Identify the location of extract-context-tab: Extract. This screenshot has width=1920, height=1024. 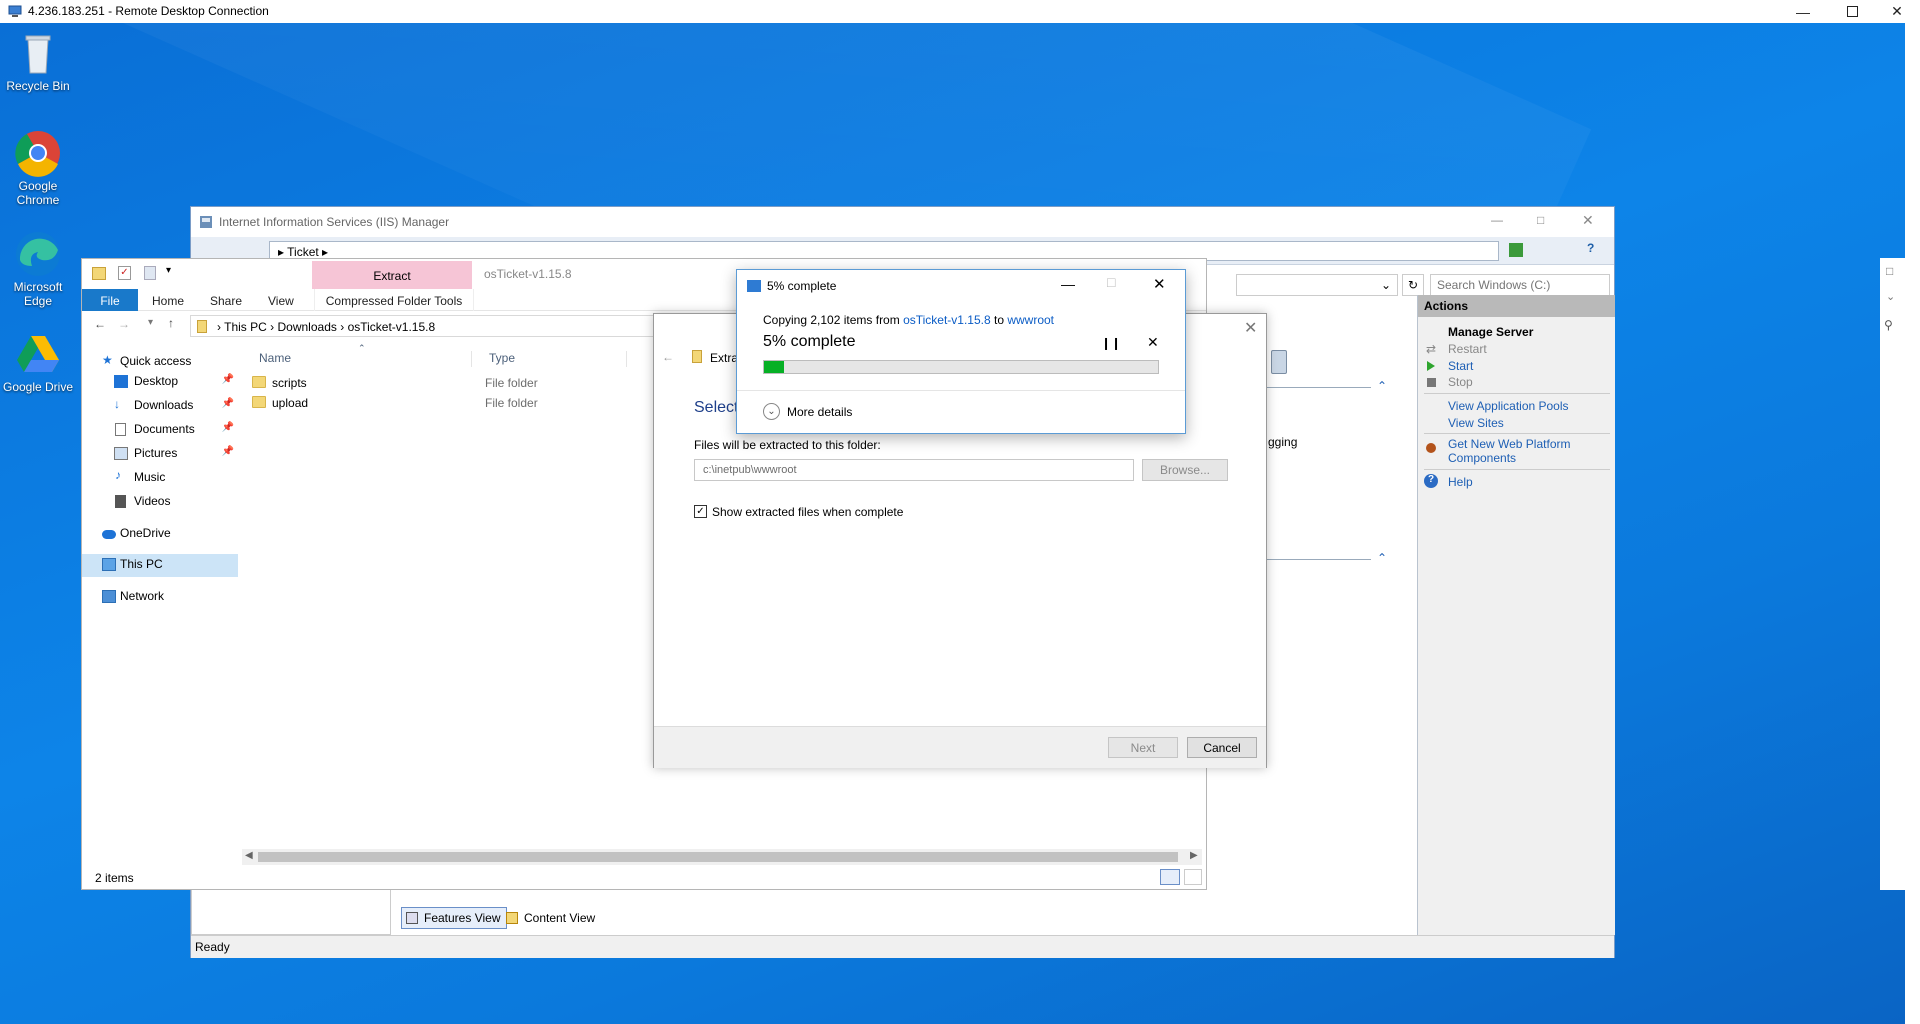
(392, 275).